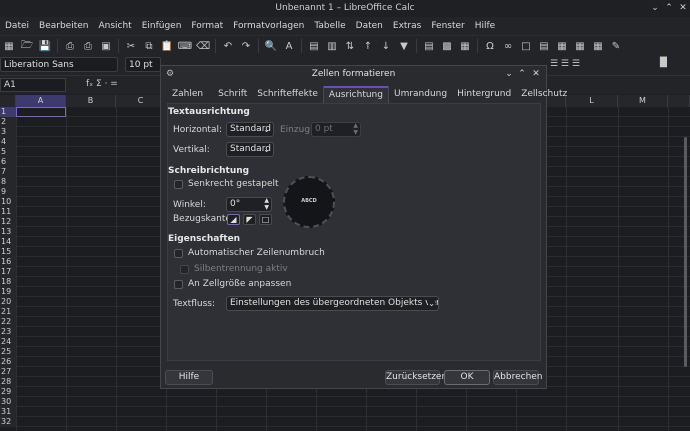 The height and width of the screenshot is (431, 690). Describe the element at coordinates (41, 112) in the screenshot. I see `selected-cell-a1` at that location.